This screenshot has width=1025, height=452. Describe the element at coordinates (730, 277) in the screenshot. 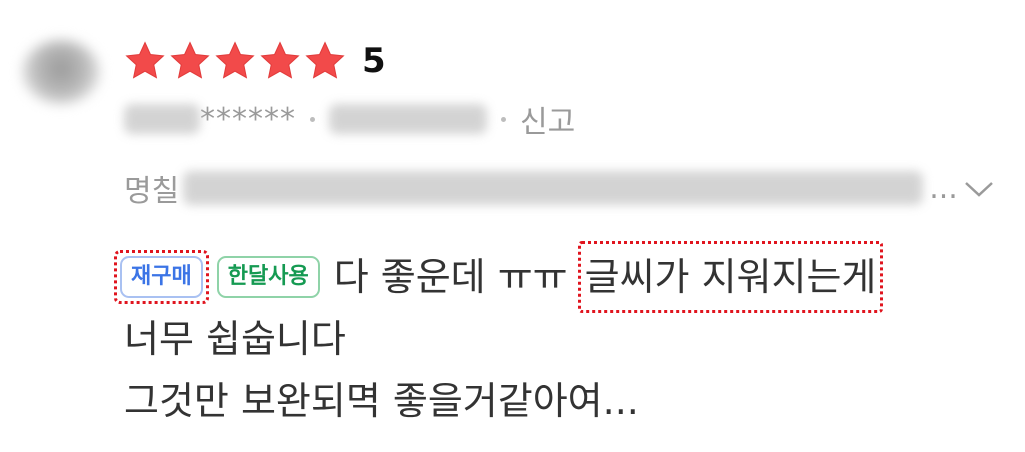

I see `highlighted-text: 글씨가 지워지는게` at that location.